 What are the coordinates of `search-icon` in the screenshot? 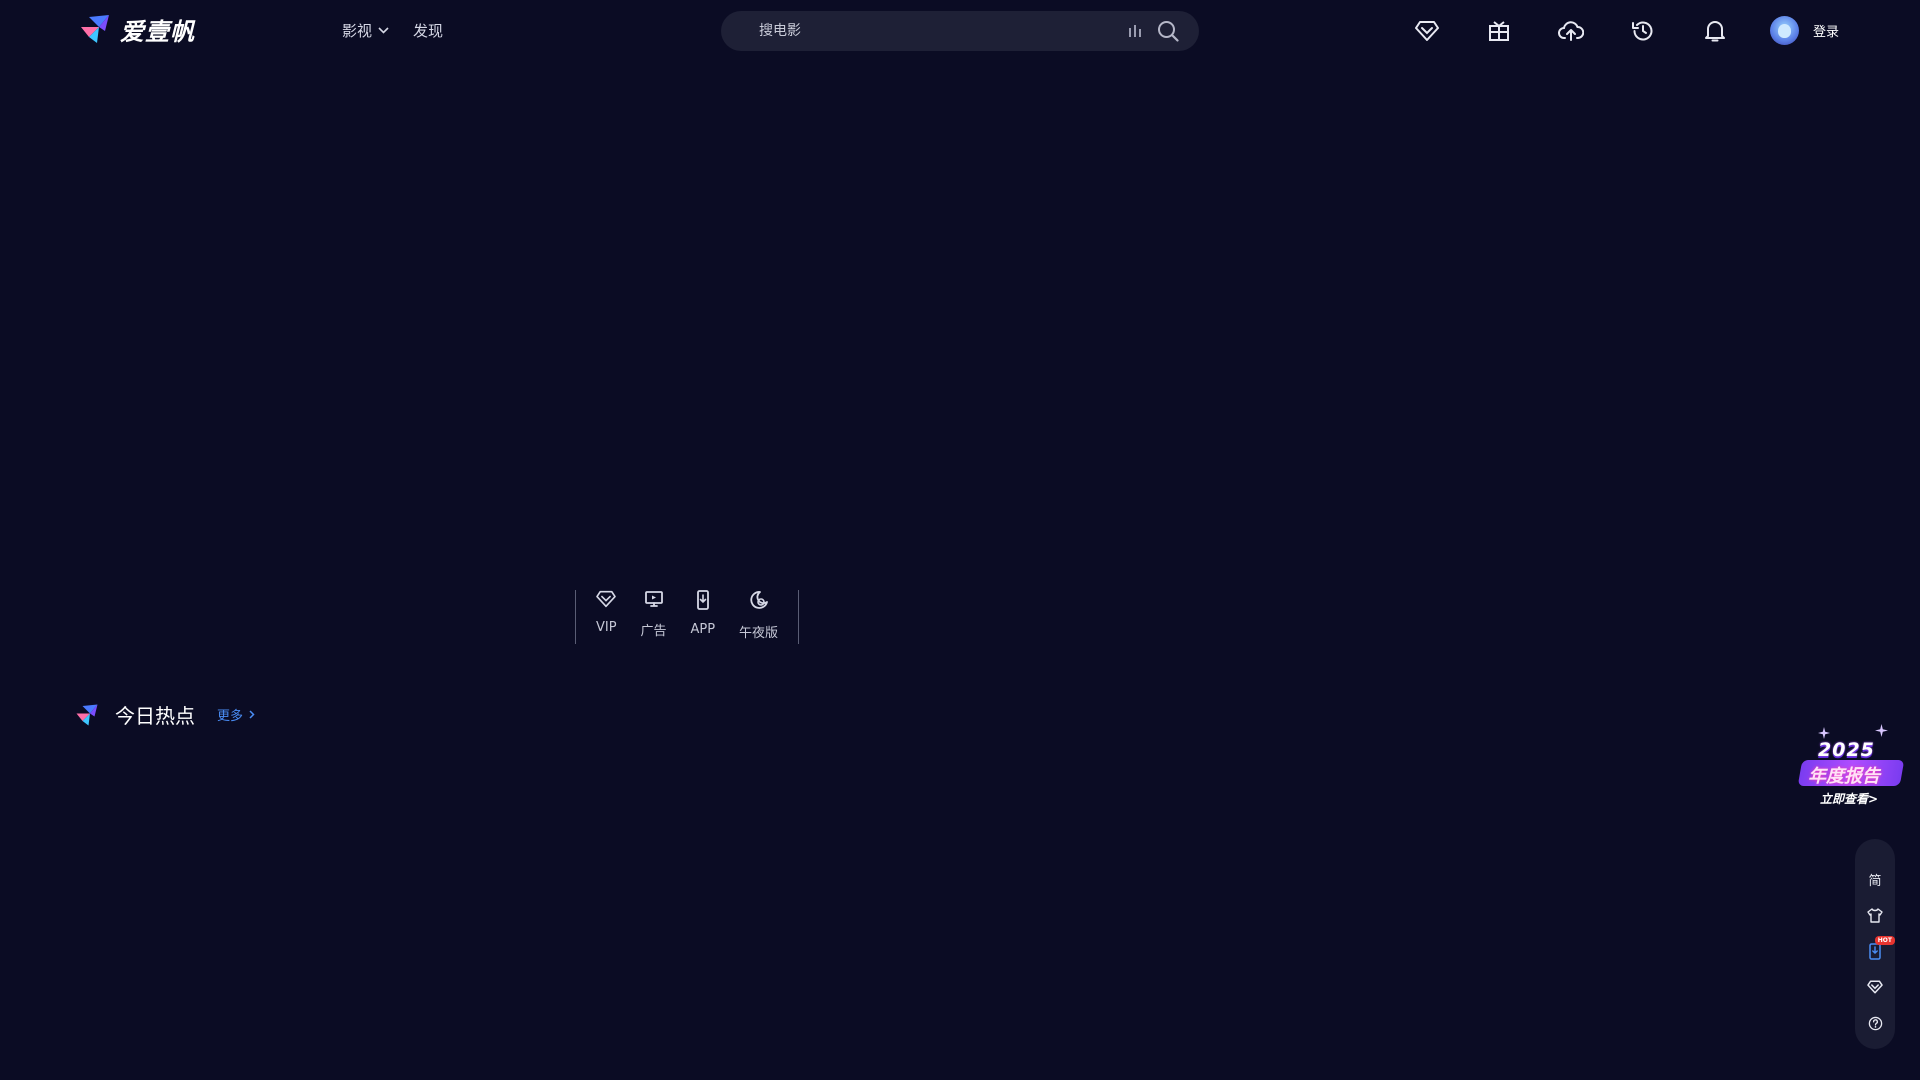 It's located at (1168, 31).